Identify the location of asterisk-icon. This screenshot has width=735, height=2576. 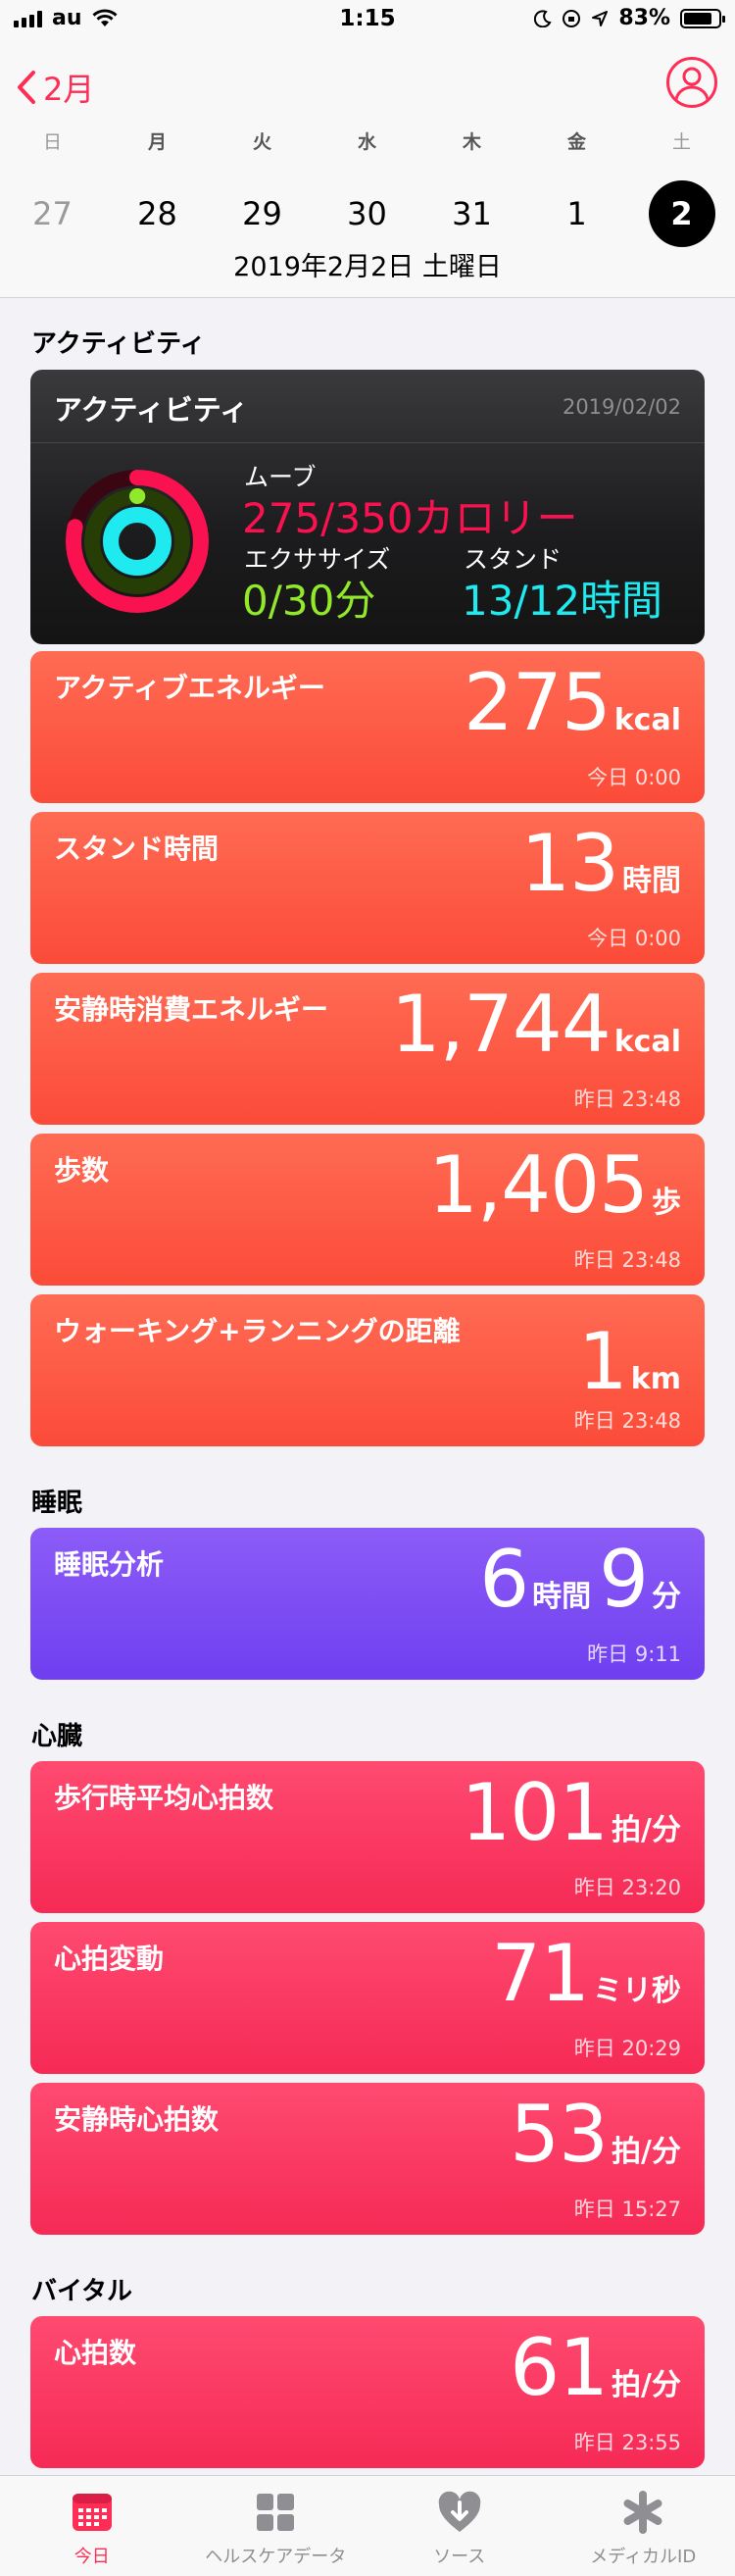
(642, 2512).